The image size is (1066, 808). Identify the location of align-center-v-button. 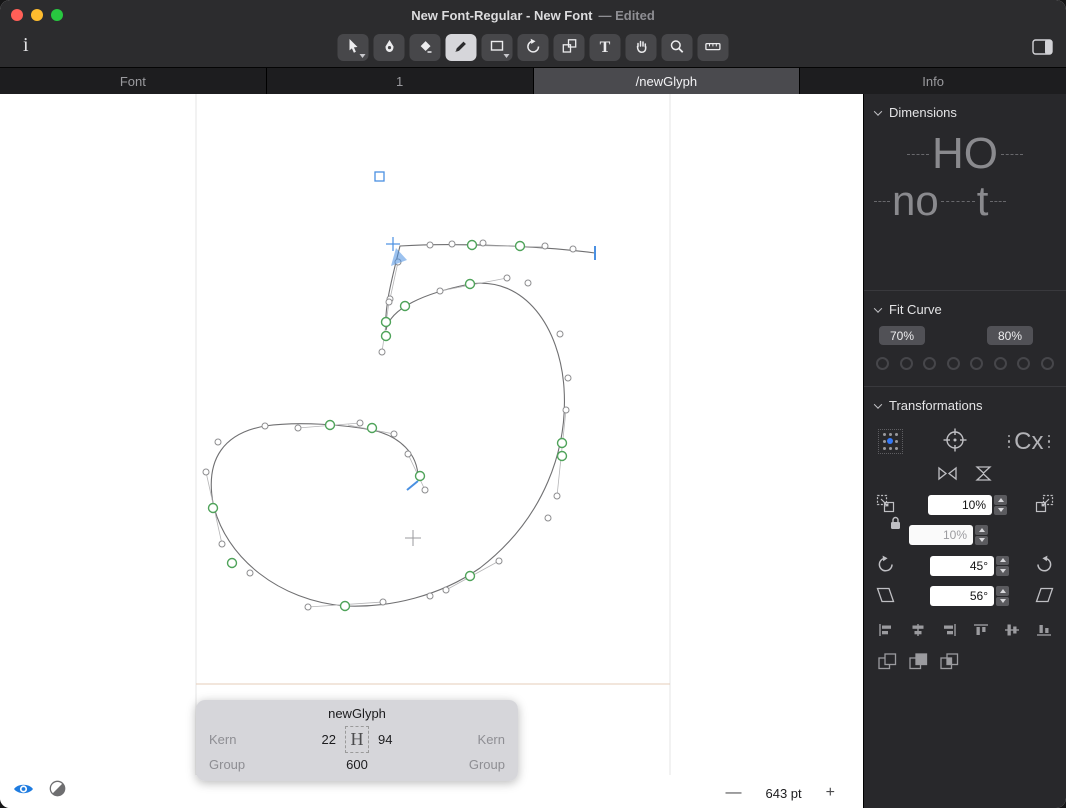
(1012, 631).